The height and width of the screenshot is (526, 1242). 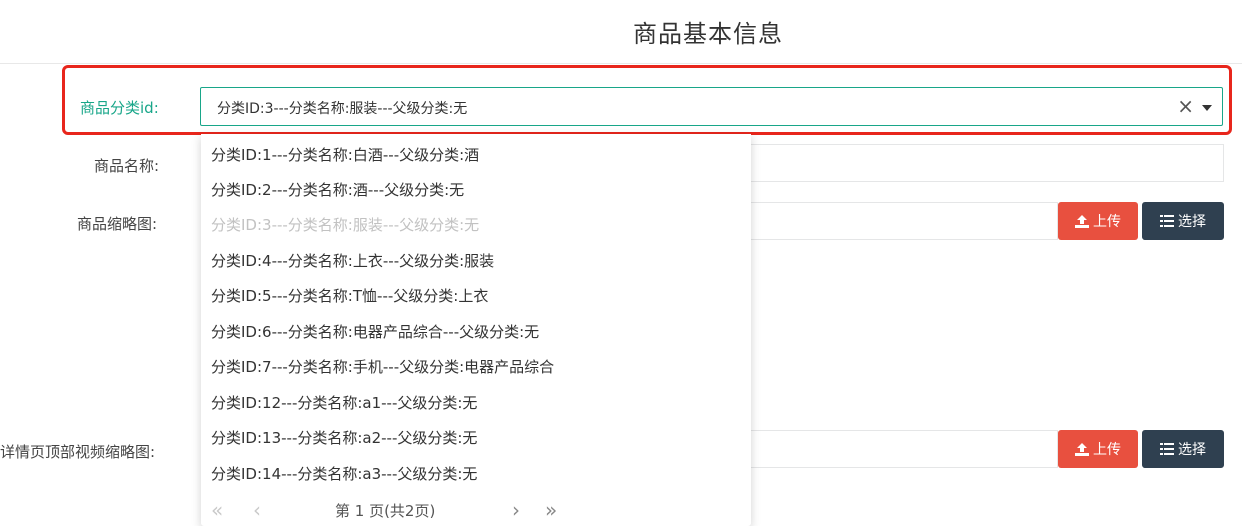 I want to click on thumbnail-input, so click(x=899, y=221).